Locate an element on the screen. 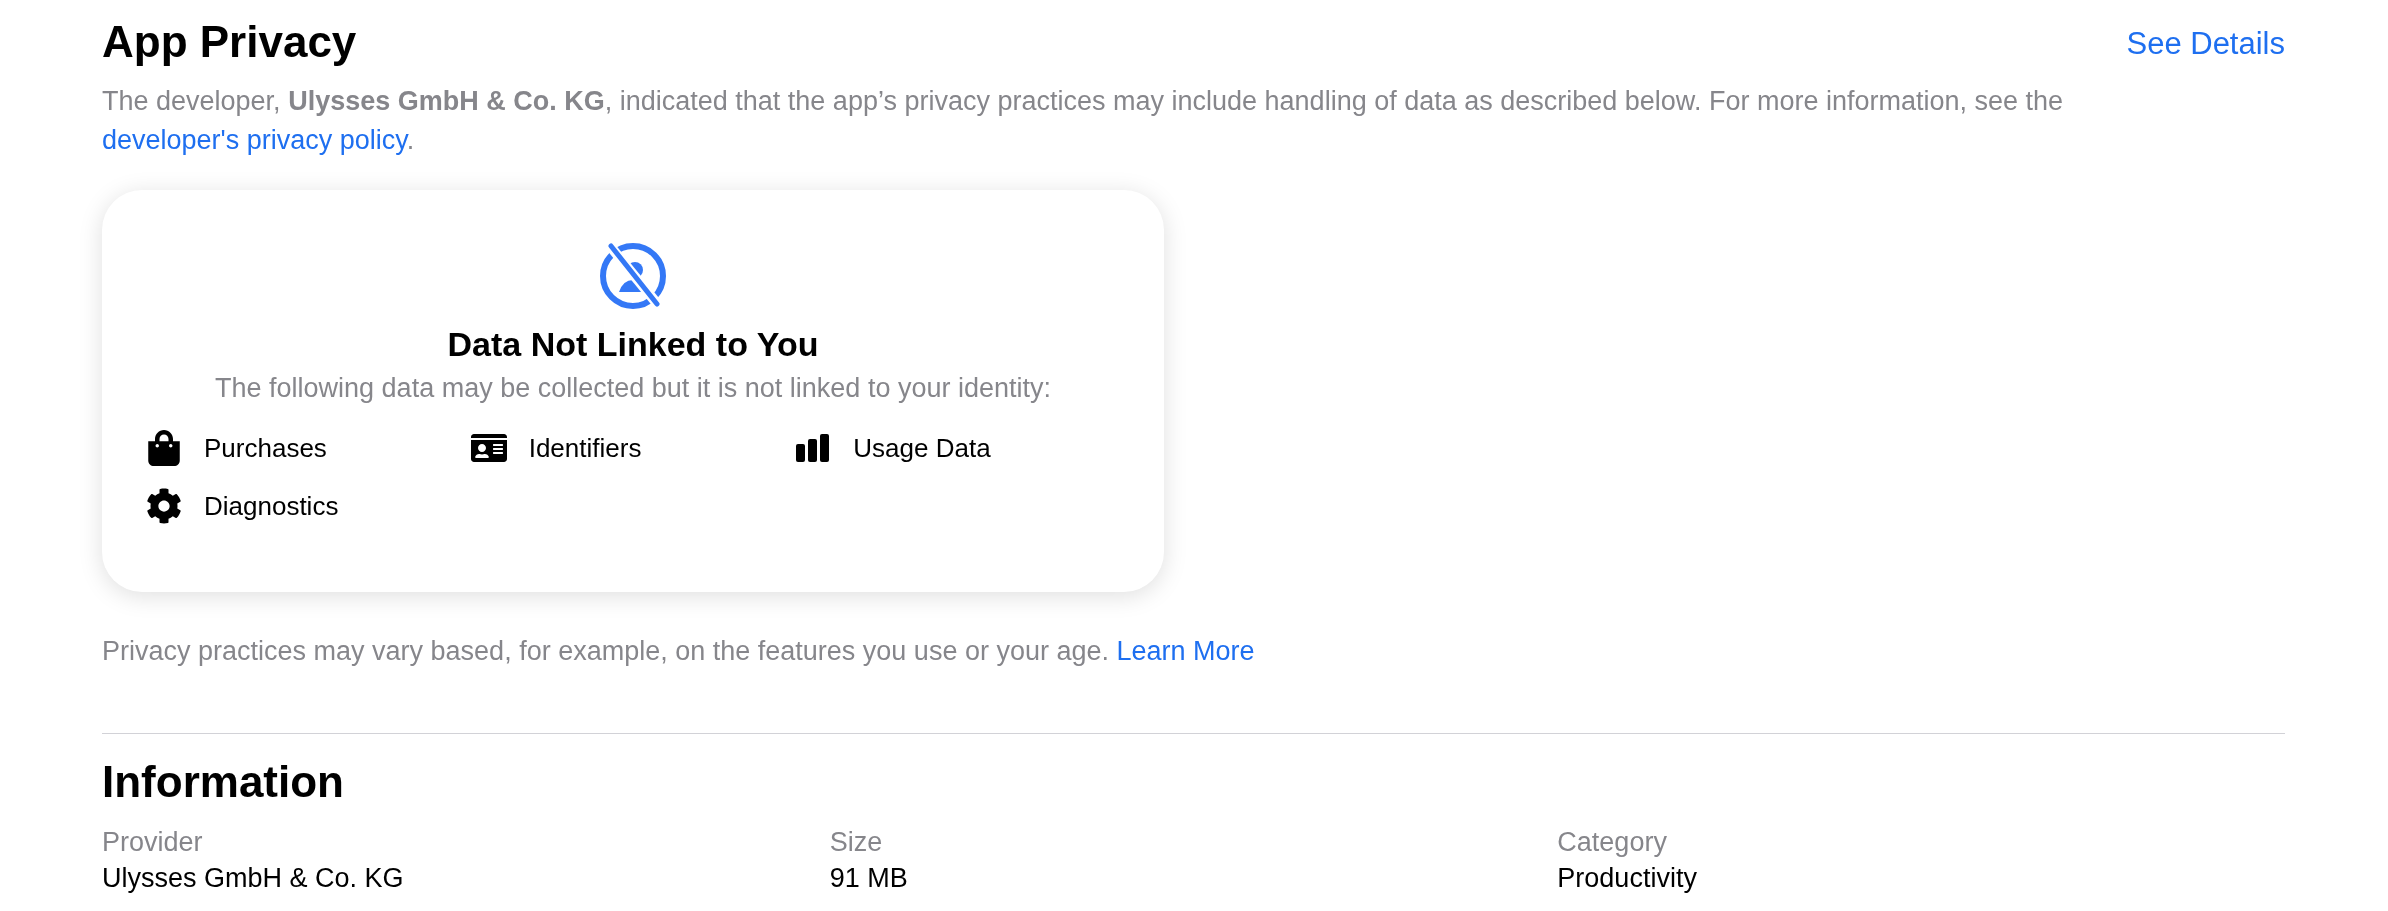 The height and width of the screenshot is (911, 2388). info-label: Provider is located at coordinates (153, 842).